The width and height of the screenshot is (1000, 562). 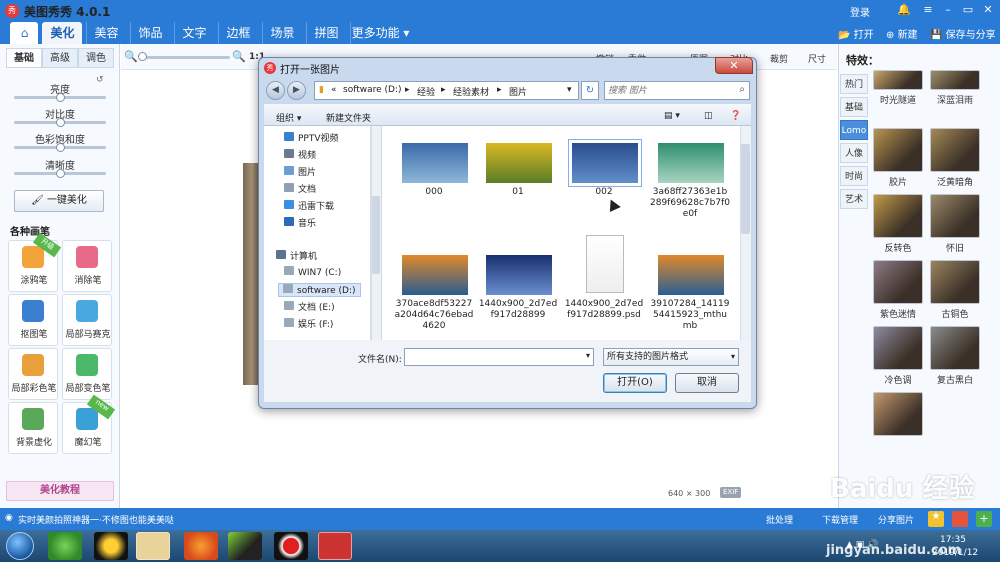 I want to click on subtab-color: 调色, so click(x=96, y=58).